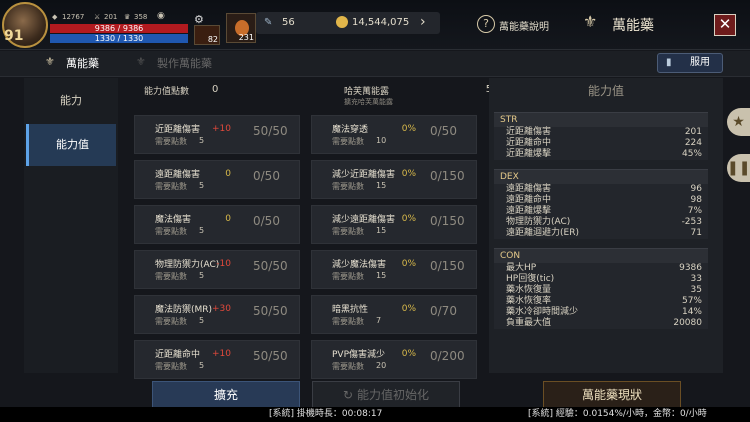 This screenshot has height=422, width=750. What do you see at coordinates (601, 211) in the screenshot?
I see `stat-row: 遠距離爆擊 7%` at bounding box center [601, 211].